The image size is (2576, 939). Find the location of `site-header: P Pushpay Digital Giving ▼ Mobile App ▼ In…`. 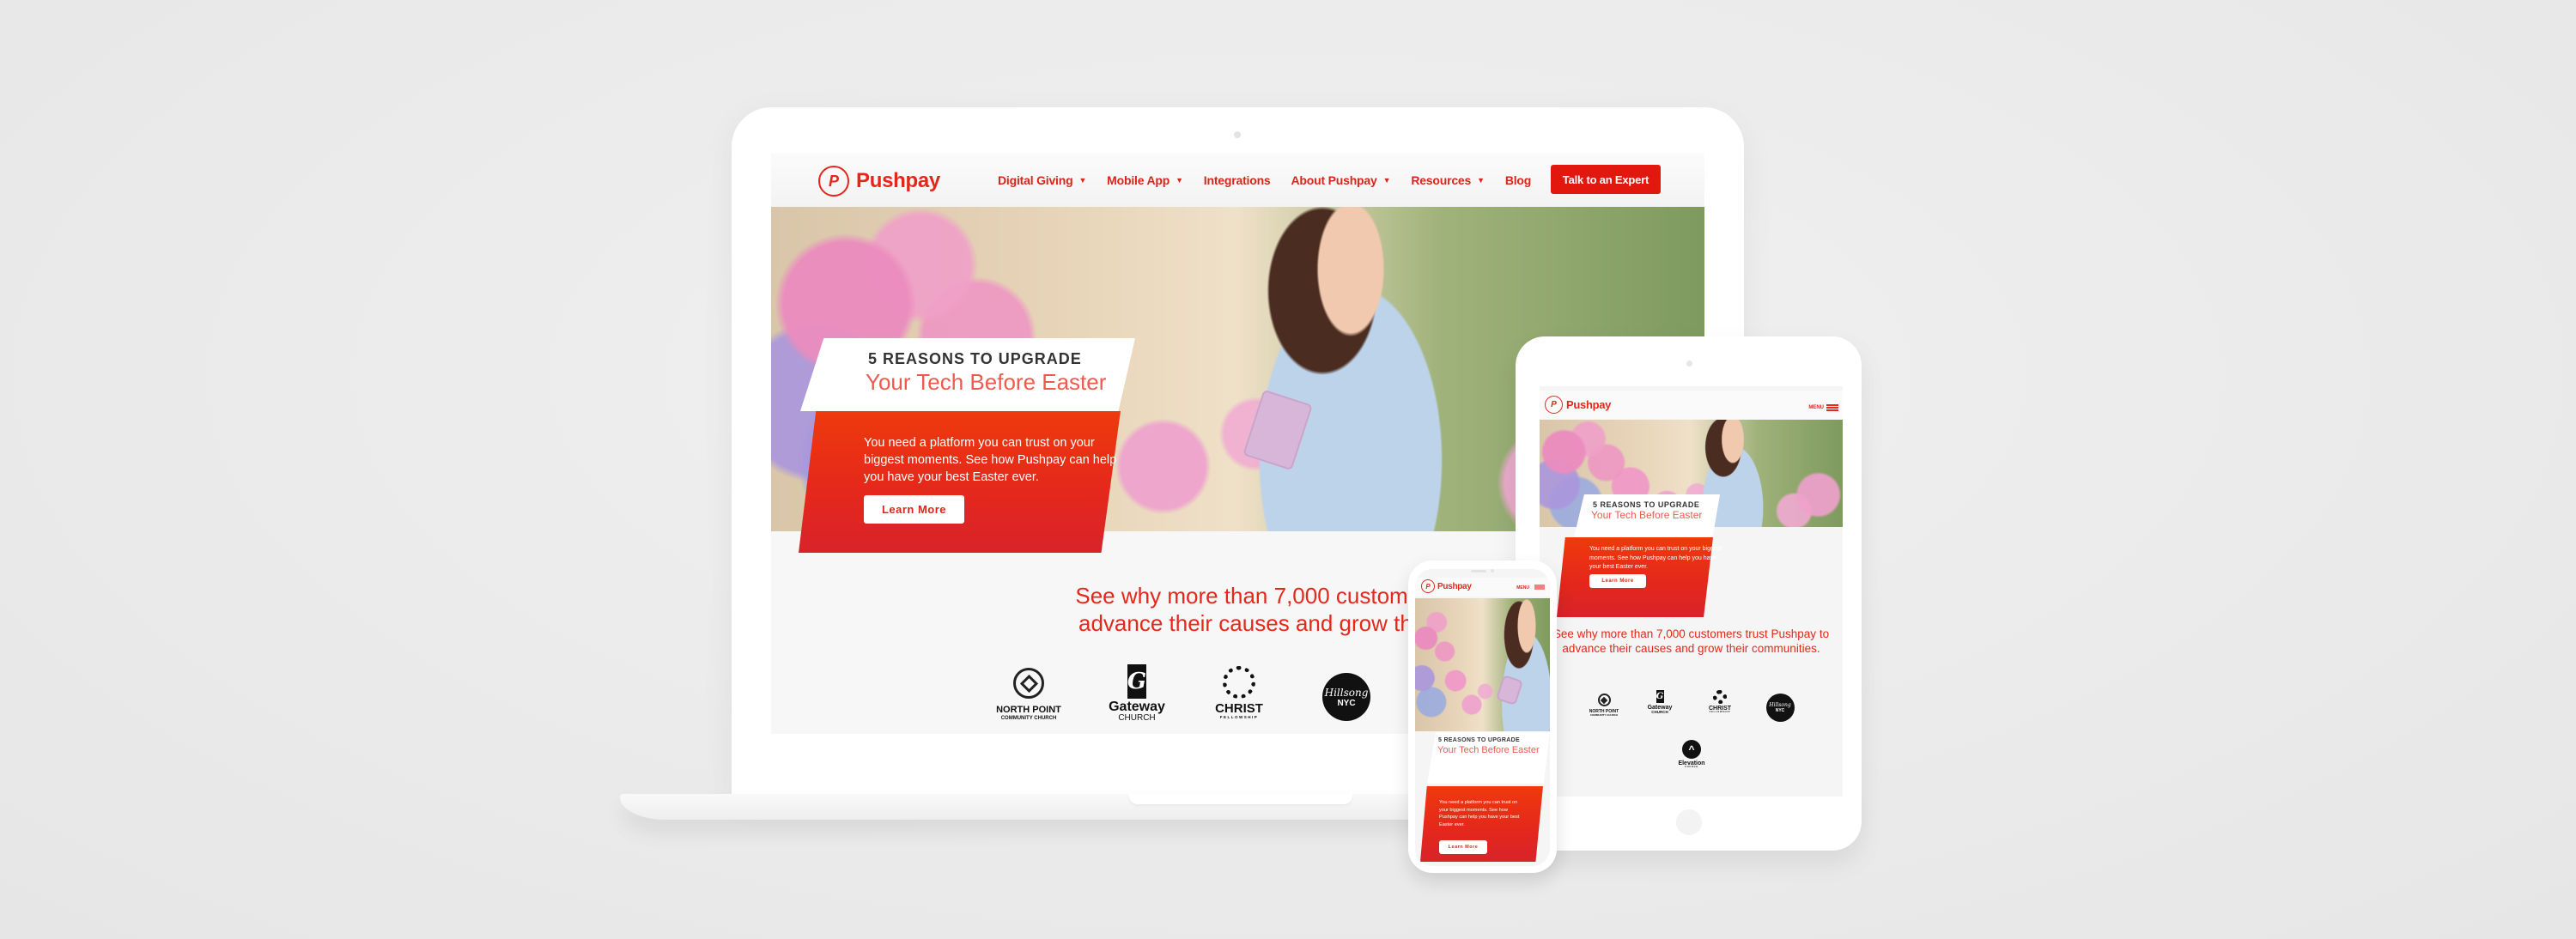

site-header: P Pushpay Digital Giving ▼ Mobile App ▼ In… is located at coordinates (1237, 180).